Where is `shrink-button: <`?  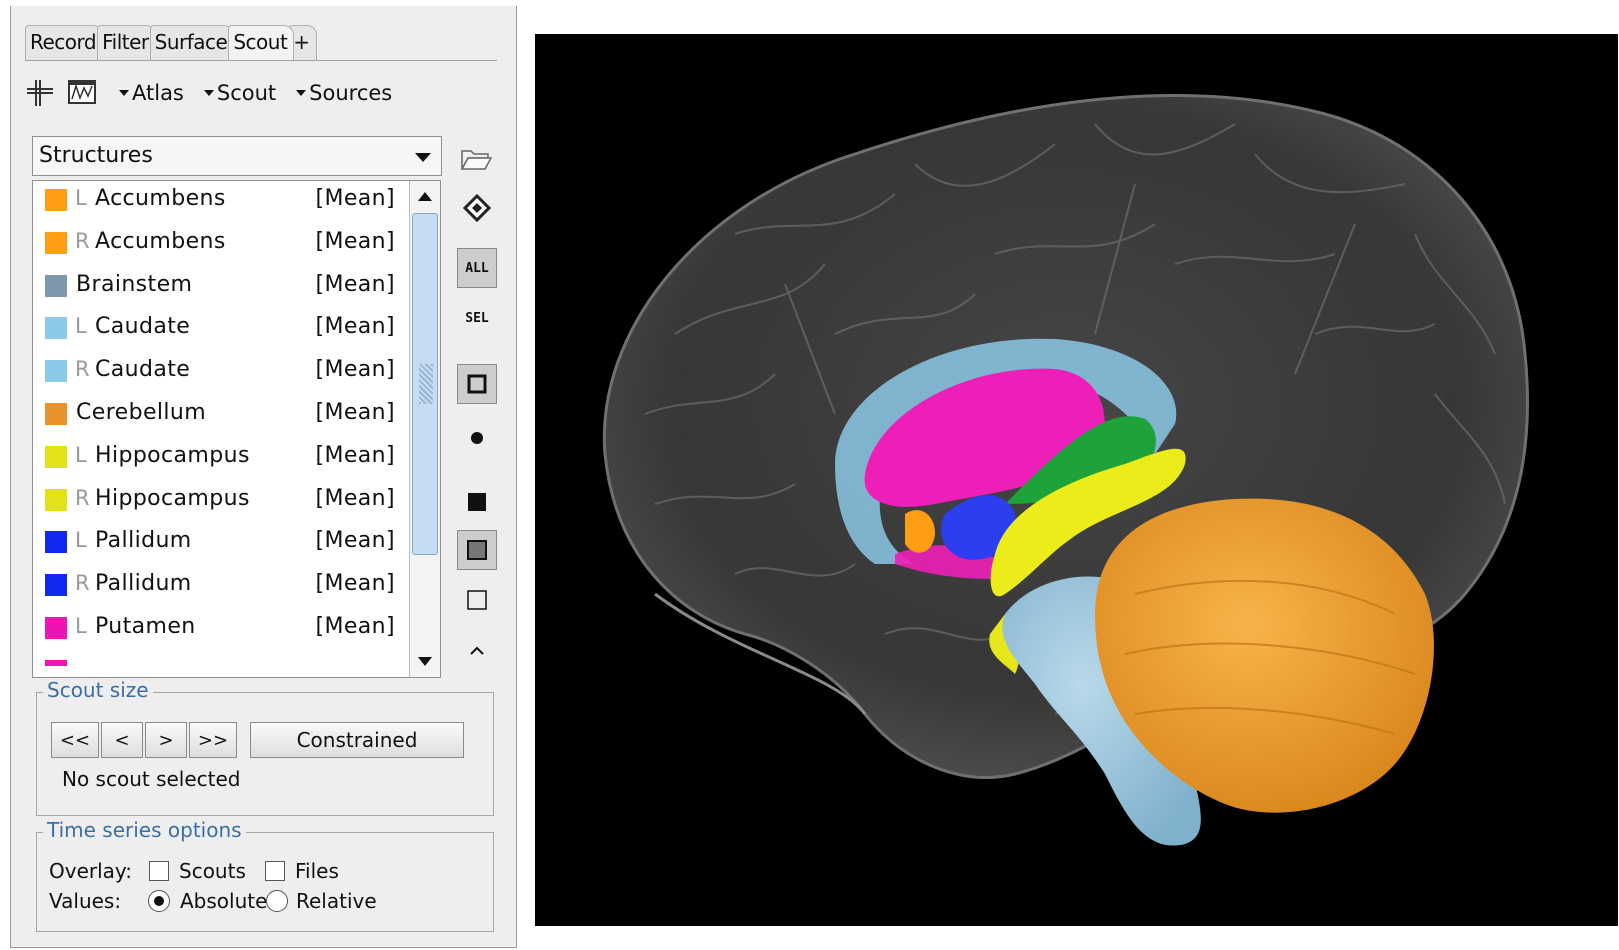 shrink-button: < is located at coordinates (122, 740).